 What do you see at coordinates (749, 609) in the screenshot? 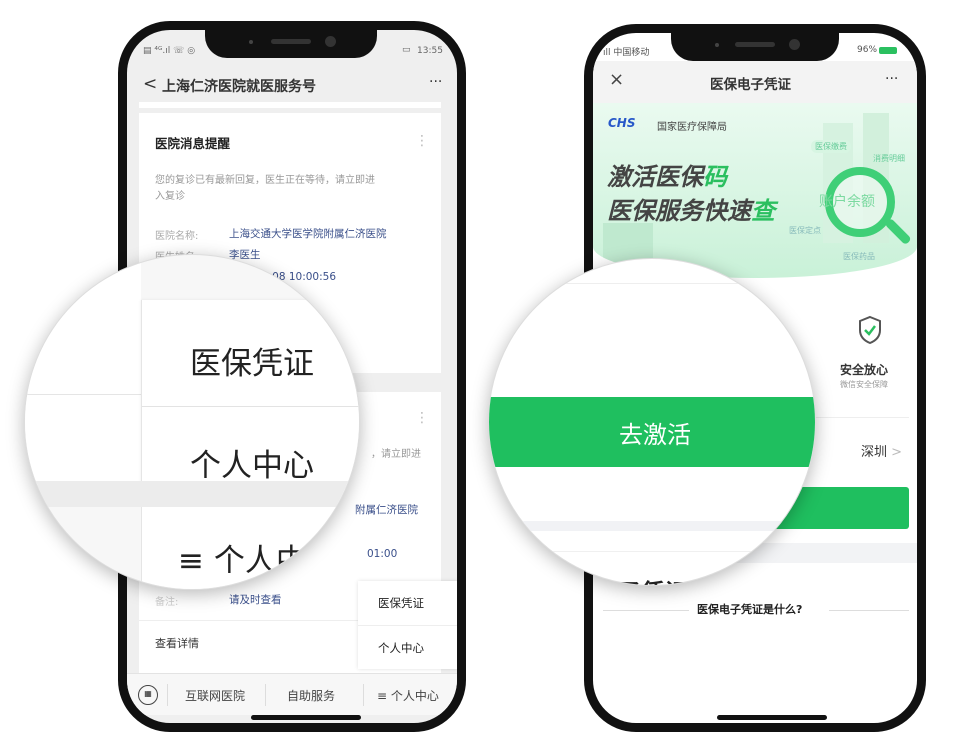
I see `faq-title: 医保电子凭证是什么?` at bounding box center [749, 609].